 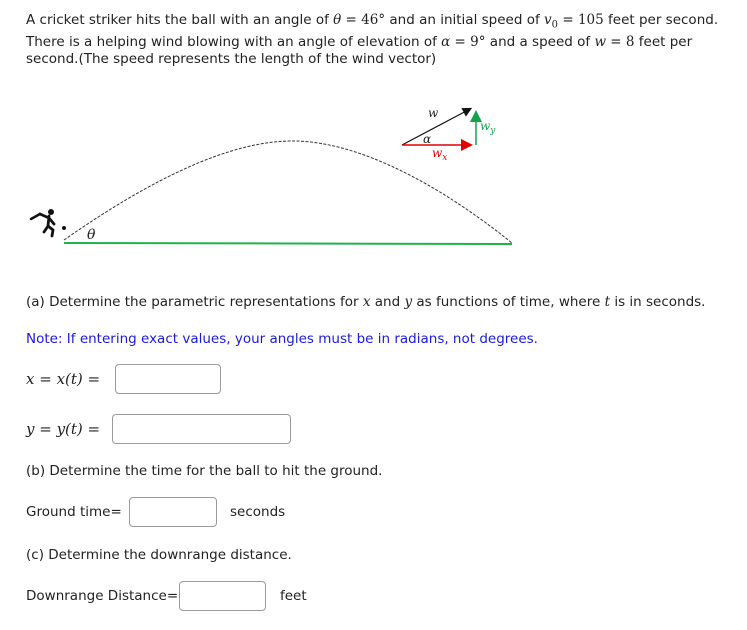 I want to click on theta-label: θ, so click(x=91, y=235).